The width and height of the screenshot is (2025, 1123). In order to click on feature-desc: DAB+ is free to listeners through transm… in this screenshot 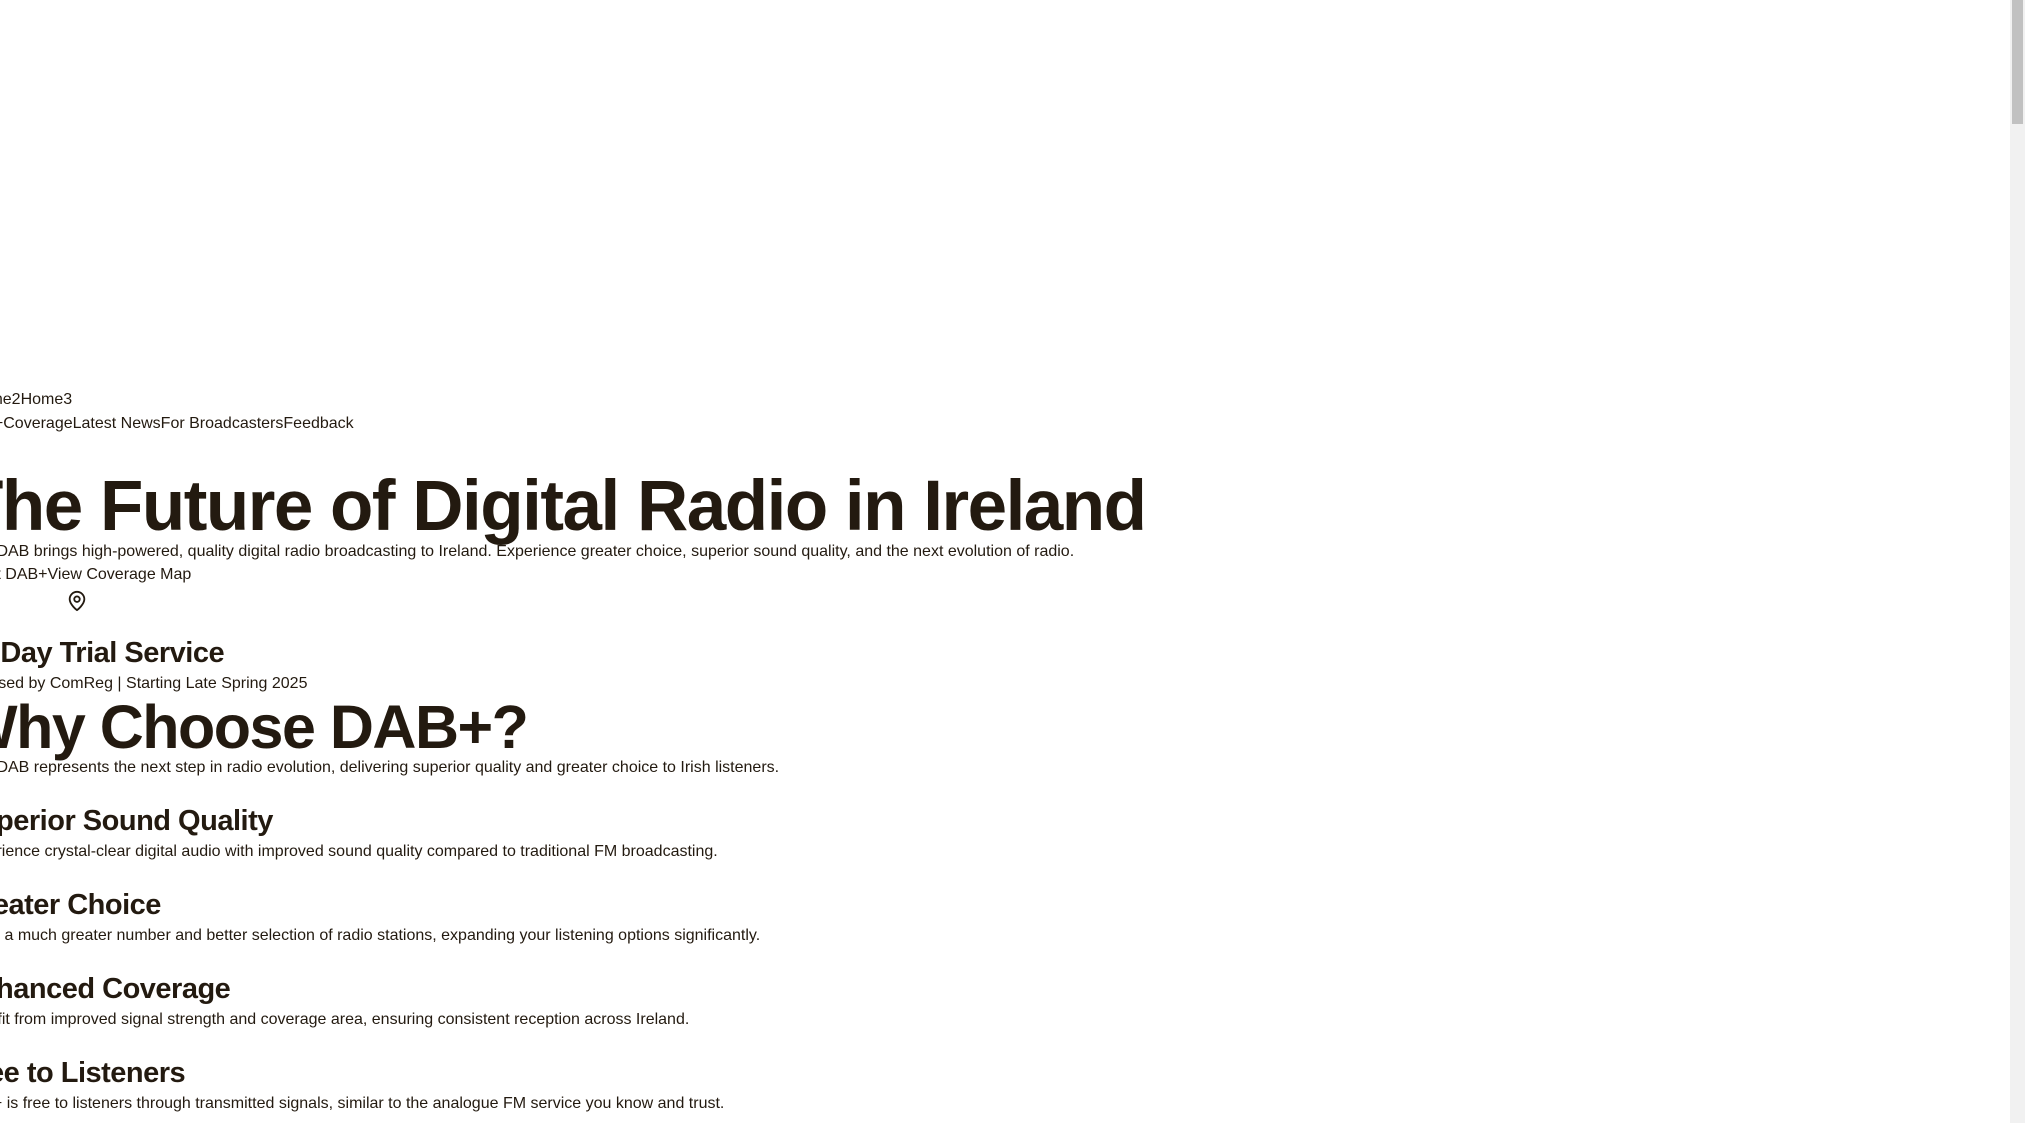, I will do `click(362, 1103)`.